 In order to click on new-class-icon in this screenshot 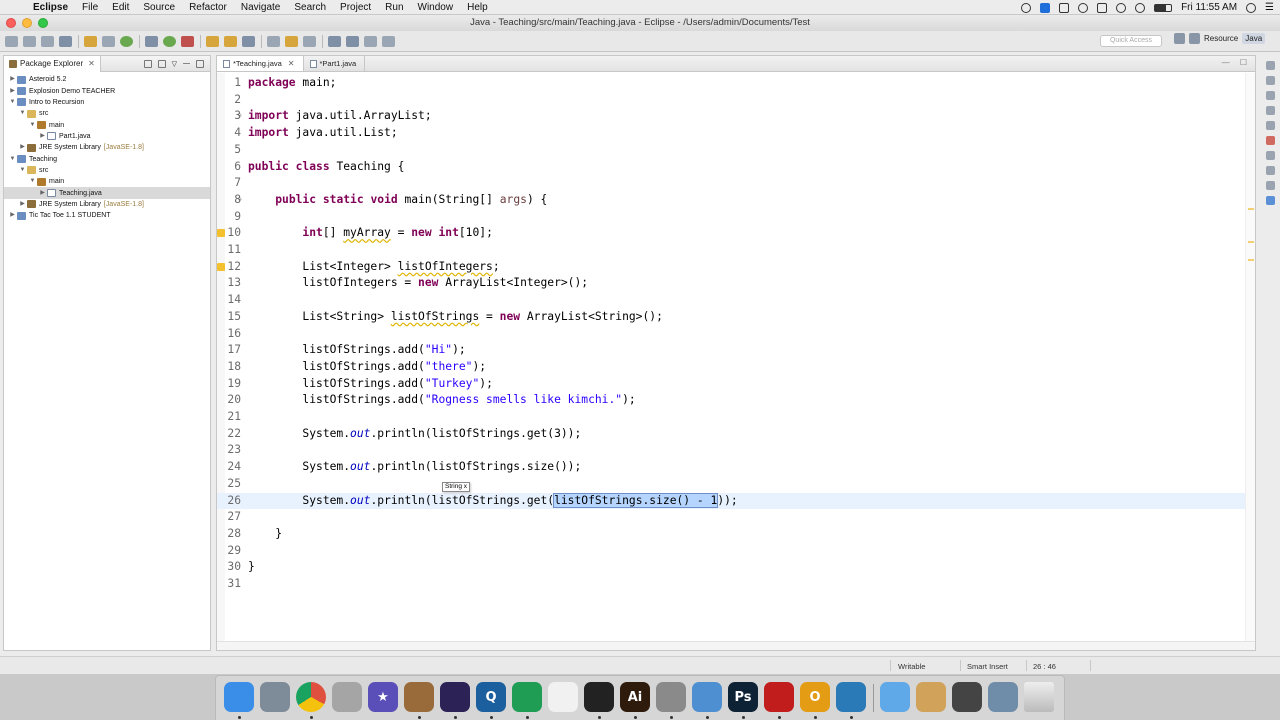, I will do `click(248, 41)`.